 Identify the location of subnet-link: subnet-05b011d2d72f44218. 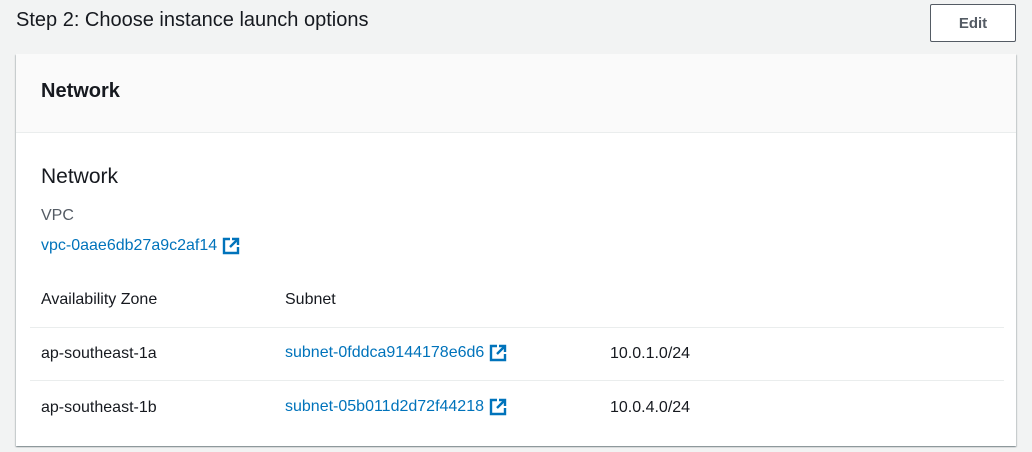
(396, 407).